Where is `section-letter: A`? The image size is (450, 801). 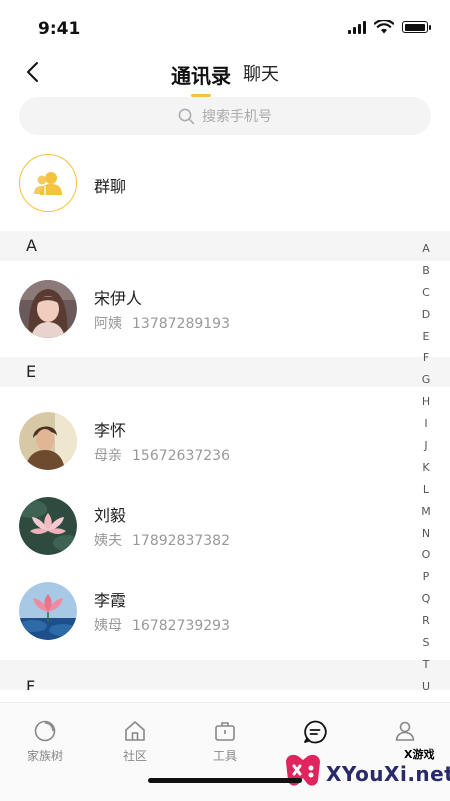 section-letter: A is located at coordinates (31, 245).